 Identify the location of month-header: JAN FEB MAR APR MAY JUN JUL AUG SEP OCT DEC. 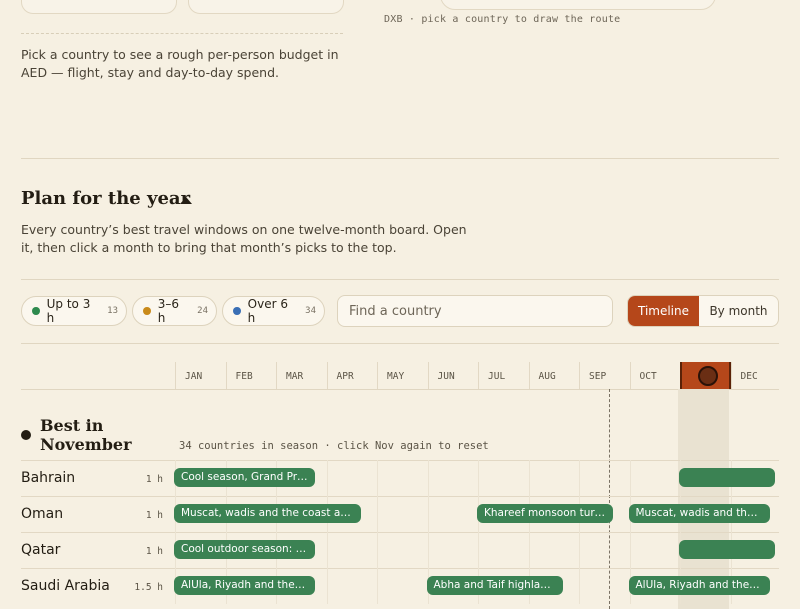
(400, 375).